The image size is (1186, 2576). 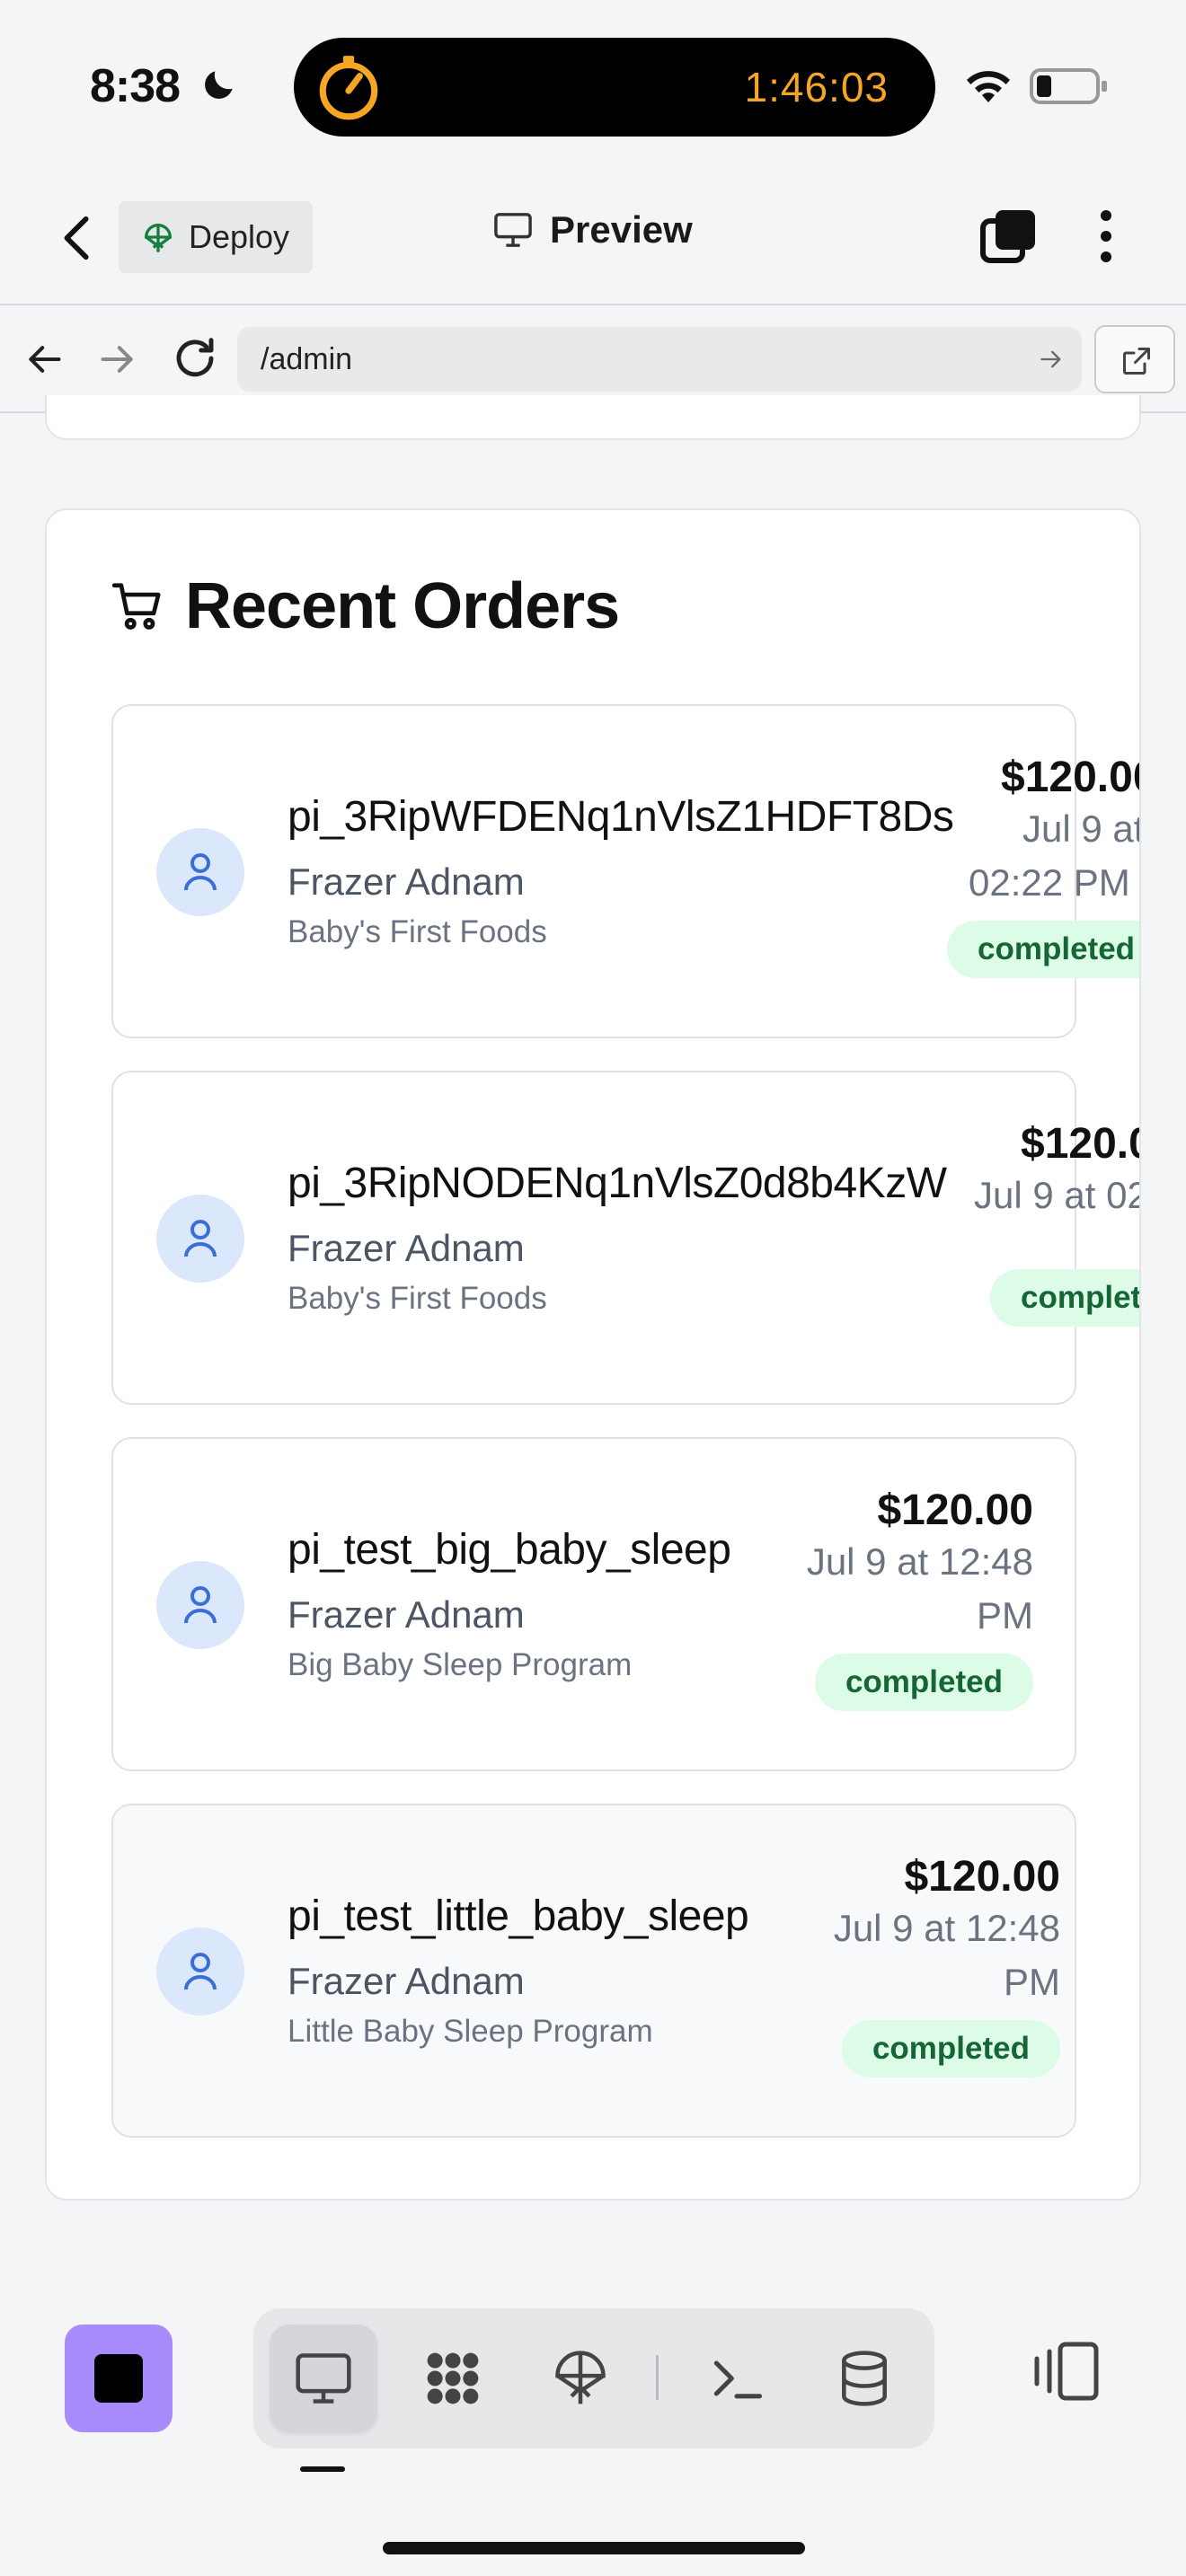 I want to click on deploy-button: Deploy, so click(x=216, y=237).